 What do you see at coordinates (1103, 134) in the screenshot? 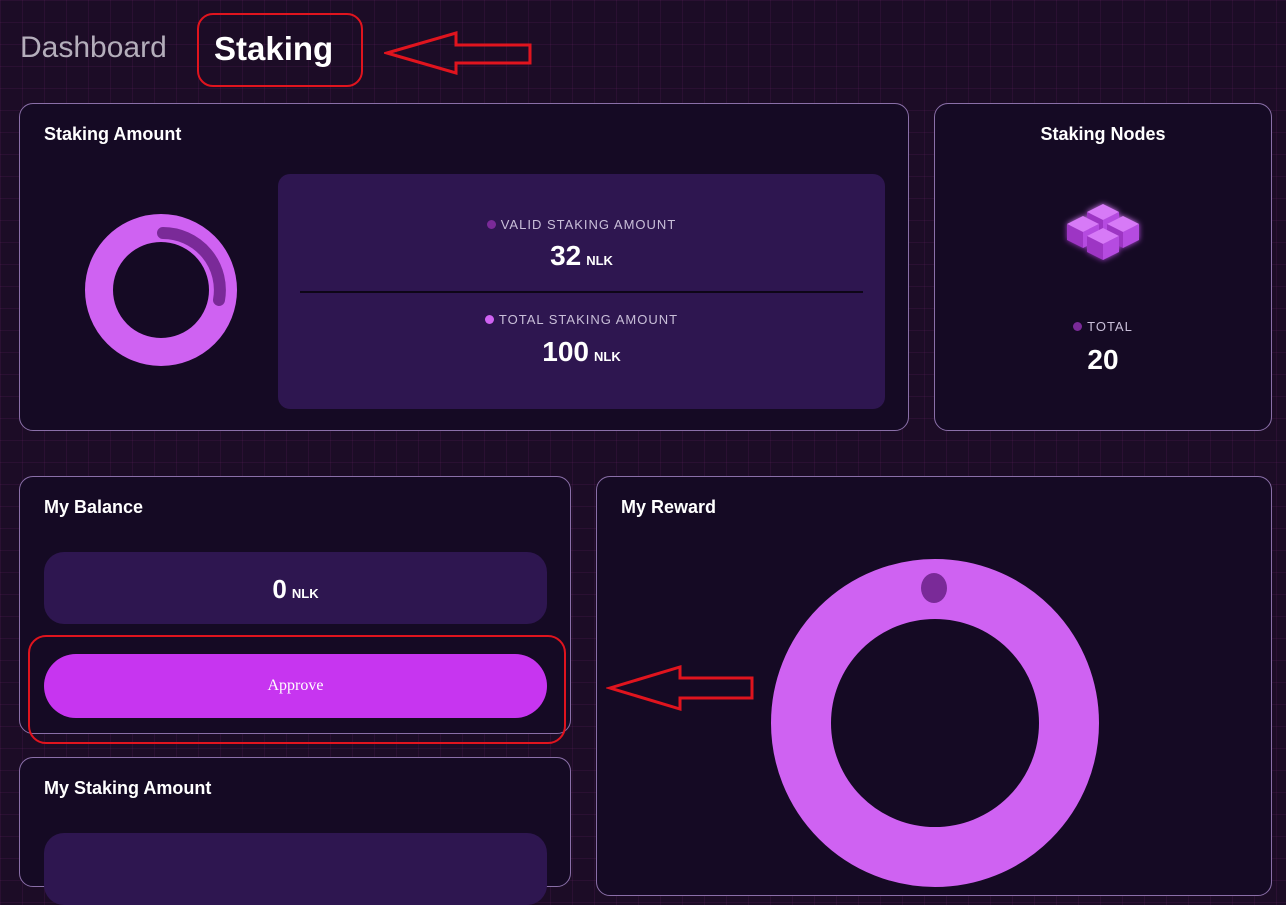
I see `staking-nodes-title: Staking Nodes` at bounding box center [1103, 134].